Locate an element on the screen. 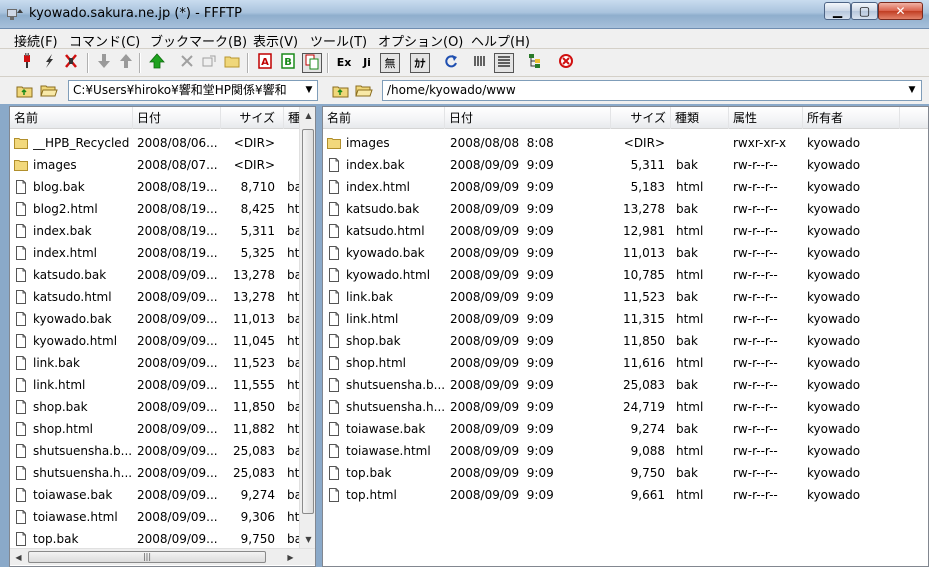 The width and height of the screenshot is (929, 567). minimize-button: ▁ is located at coordinates (837, 11).